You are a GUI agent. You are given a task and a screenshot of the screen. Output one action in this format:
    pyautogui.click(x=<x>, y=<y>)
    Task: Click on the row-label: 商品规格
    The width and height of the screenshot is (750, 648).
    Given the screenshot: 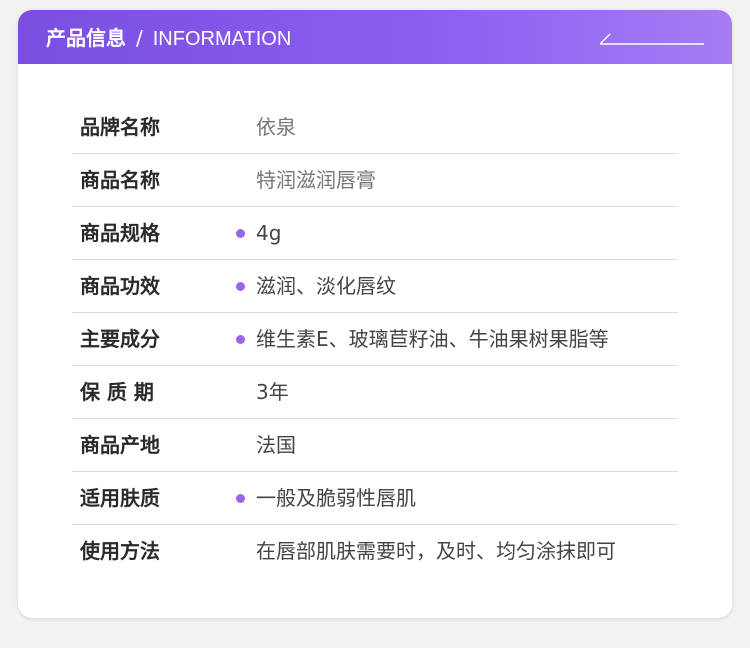 What is the action you would take?
    pyautogui.click(x=120, y=233)
    